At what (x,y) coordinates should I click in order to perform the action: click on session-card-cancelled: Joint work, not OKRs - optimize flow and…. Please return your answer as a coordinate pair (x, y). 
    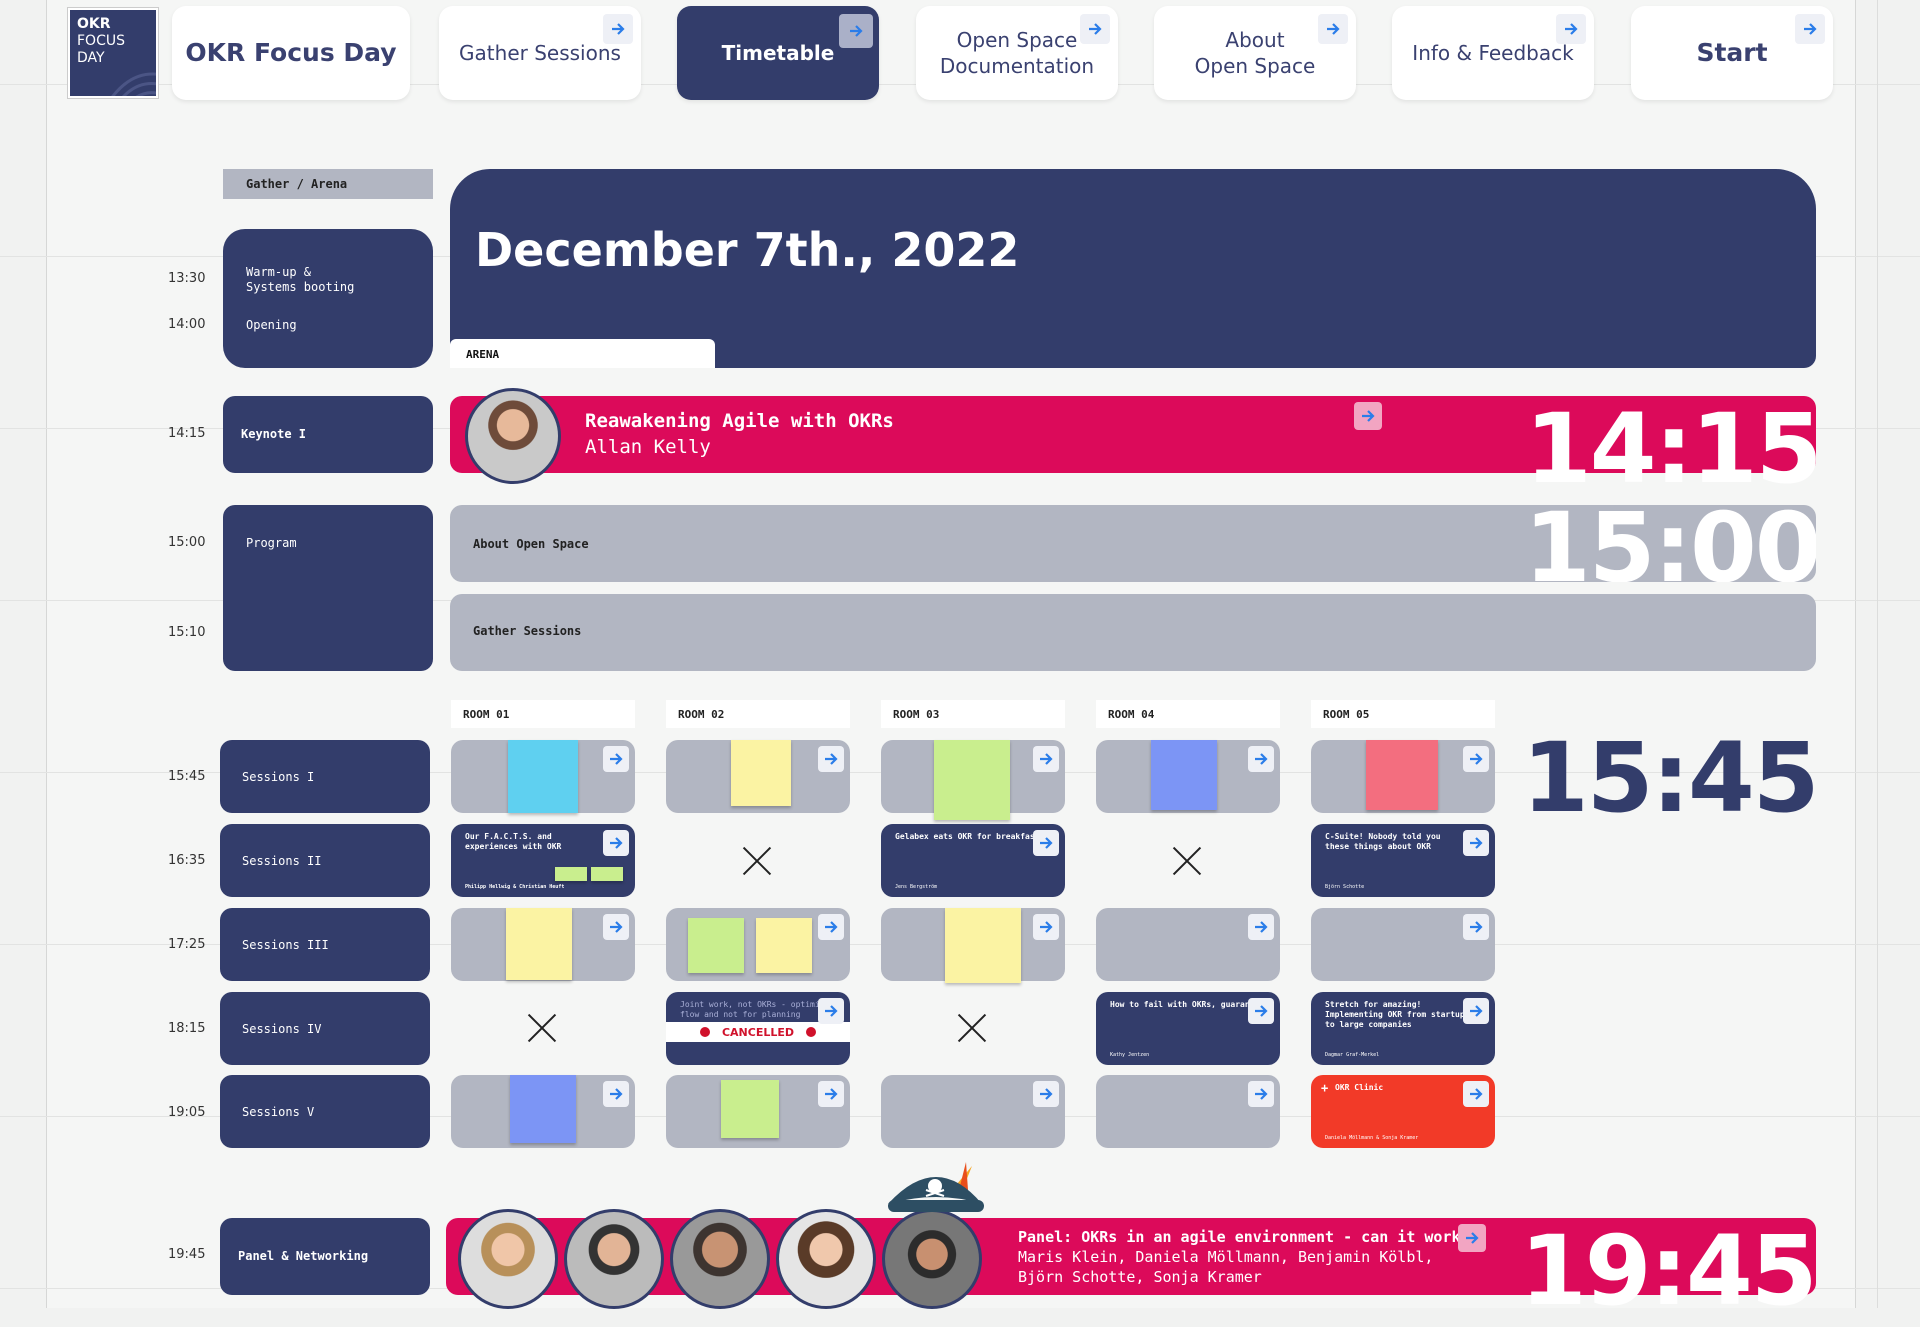
    Looking at the image, I should click on (758, 1028).